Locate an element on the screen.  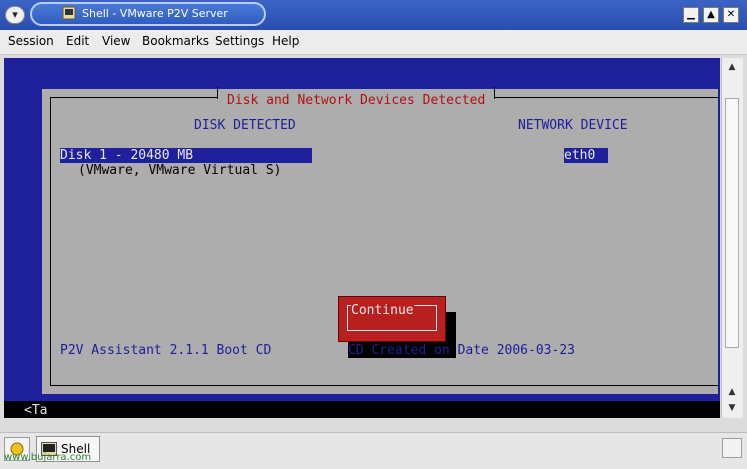
menu-bookmarks: Bookmarks is located at coordinates (175, 41).